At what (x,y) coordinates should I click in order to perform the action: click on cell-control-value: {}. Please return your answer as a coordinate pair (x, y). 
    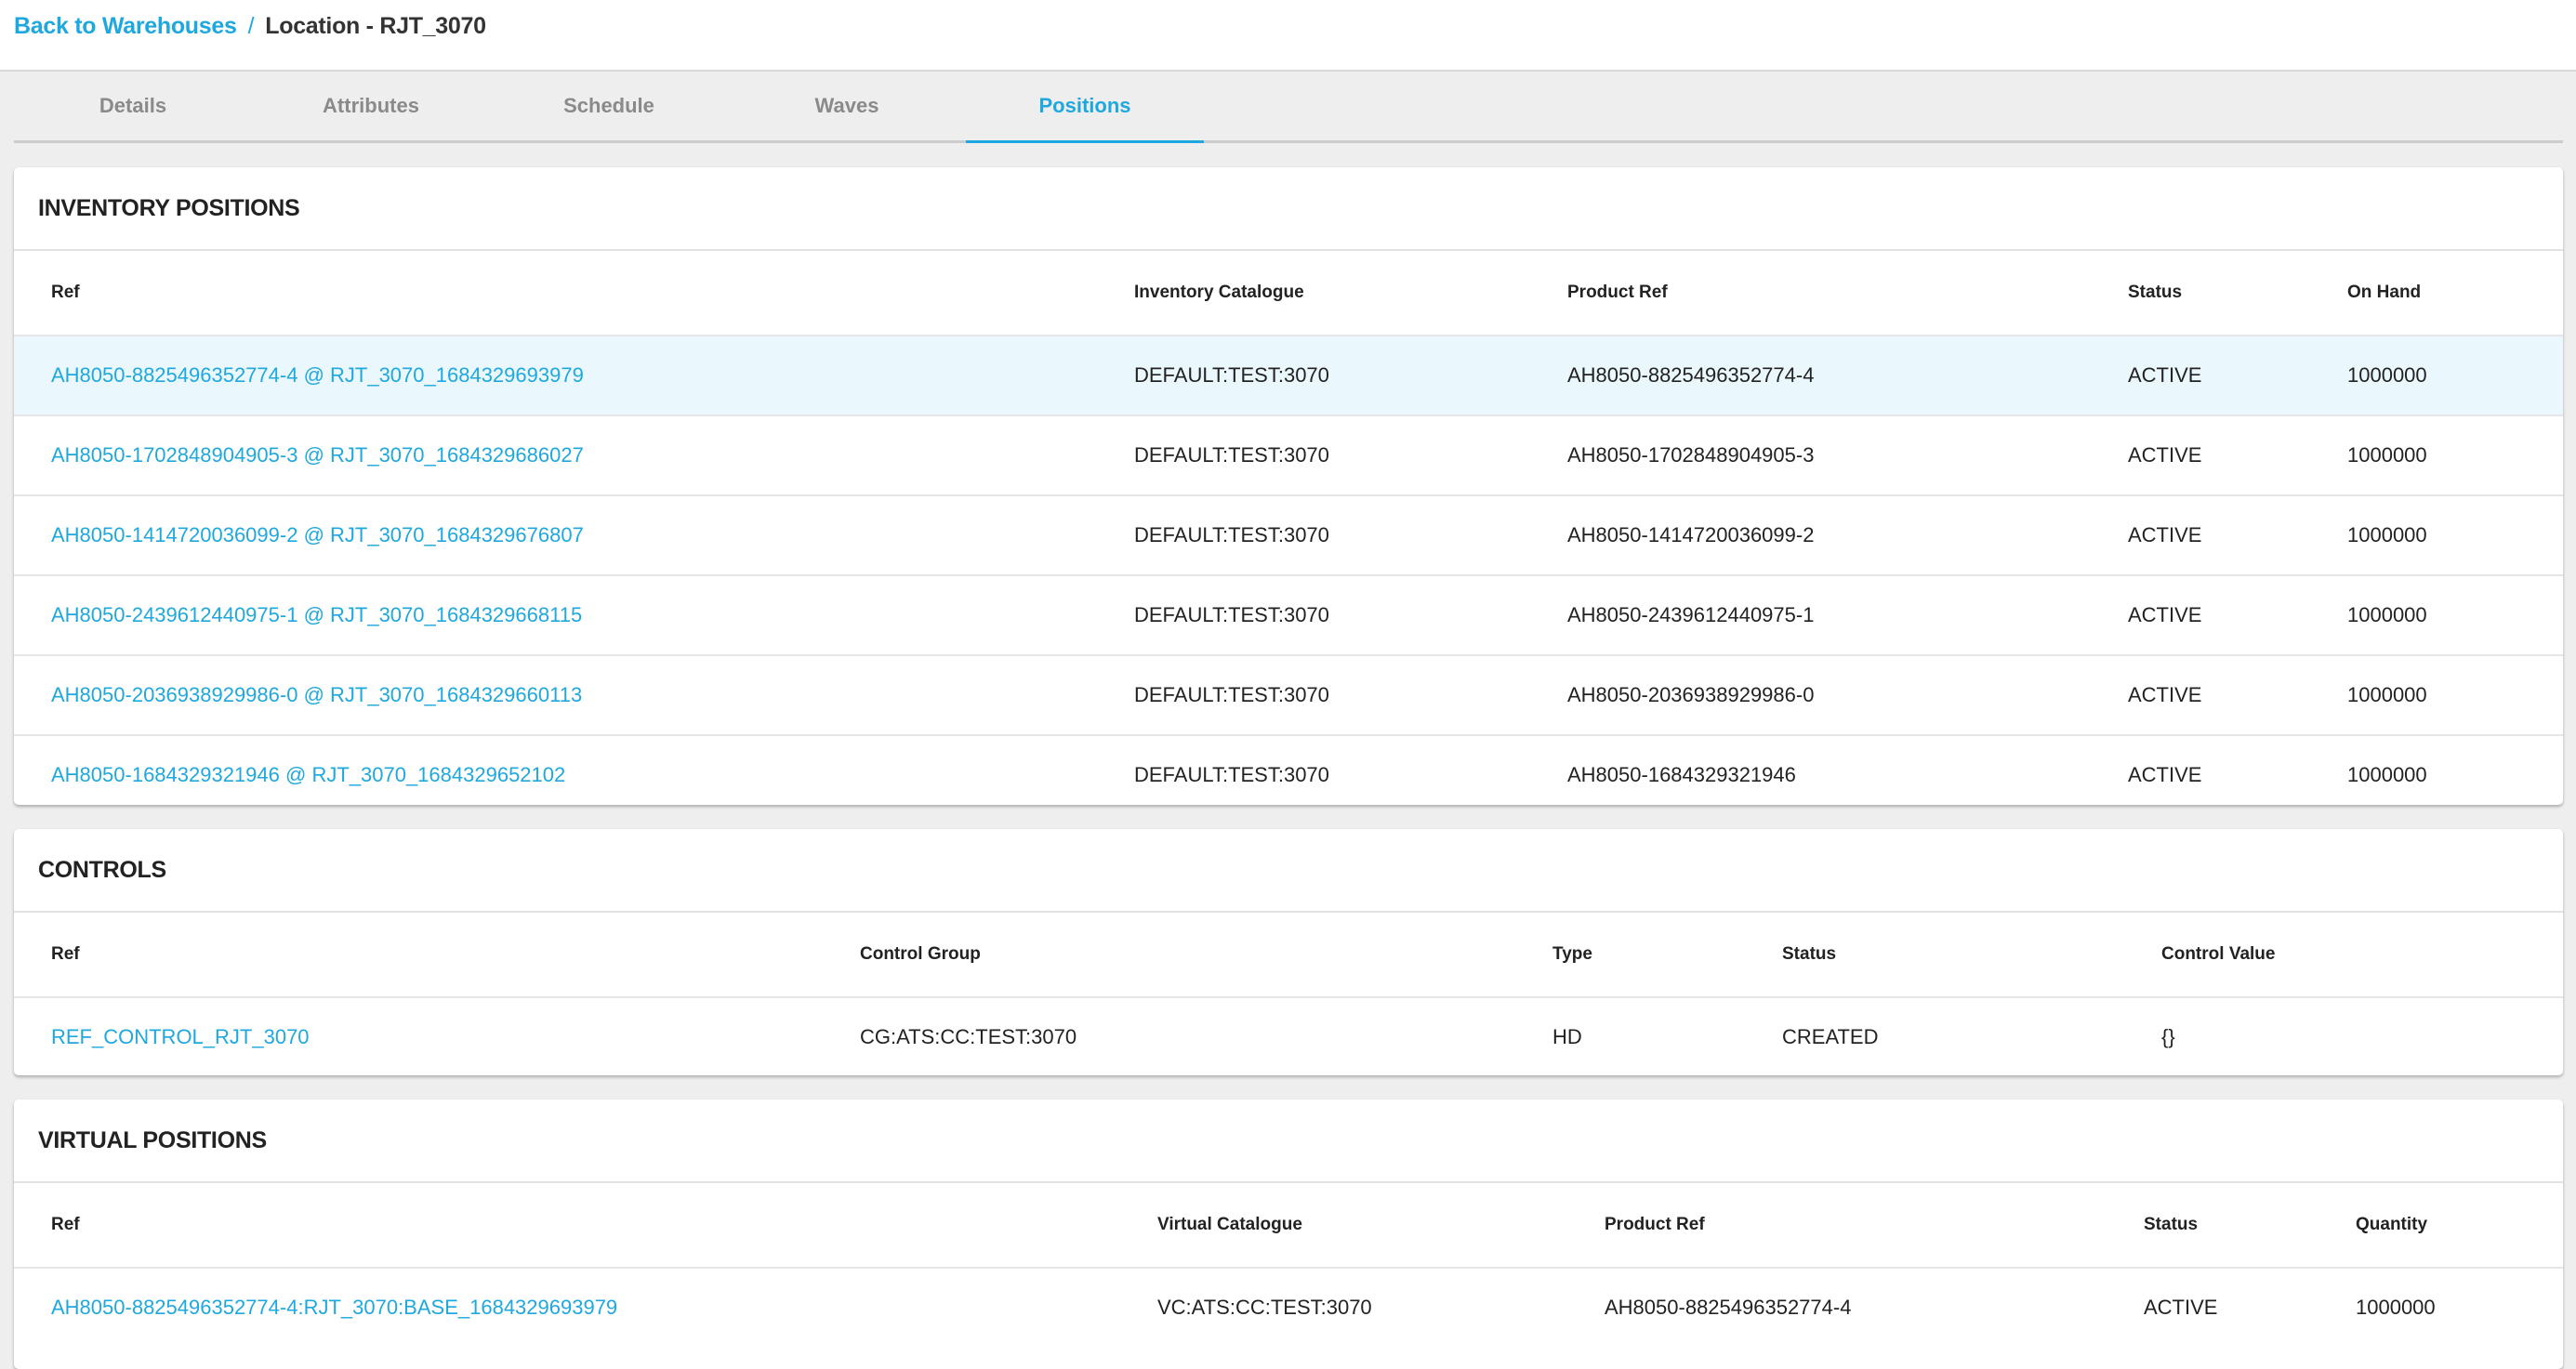
    Looking at the image, I should click on (2168, 1036).